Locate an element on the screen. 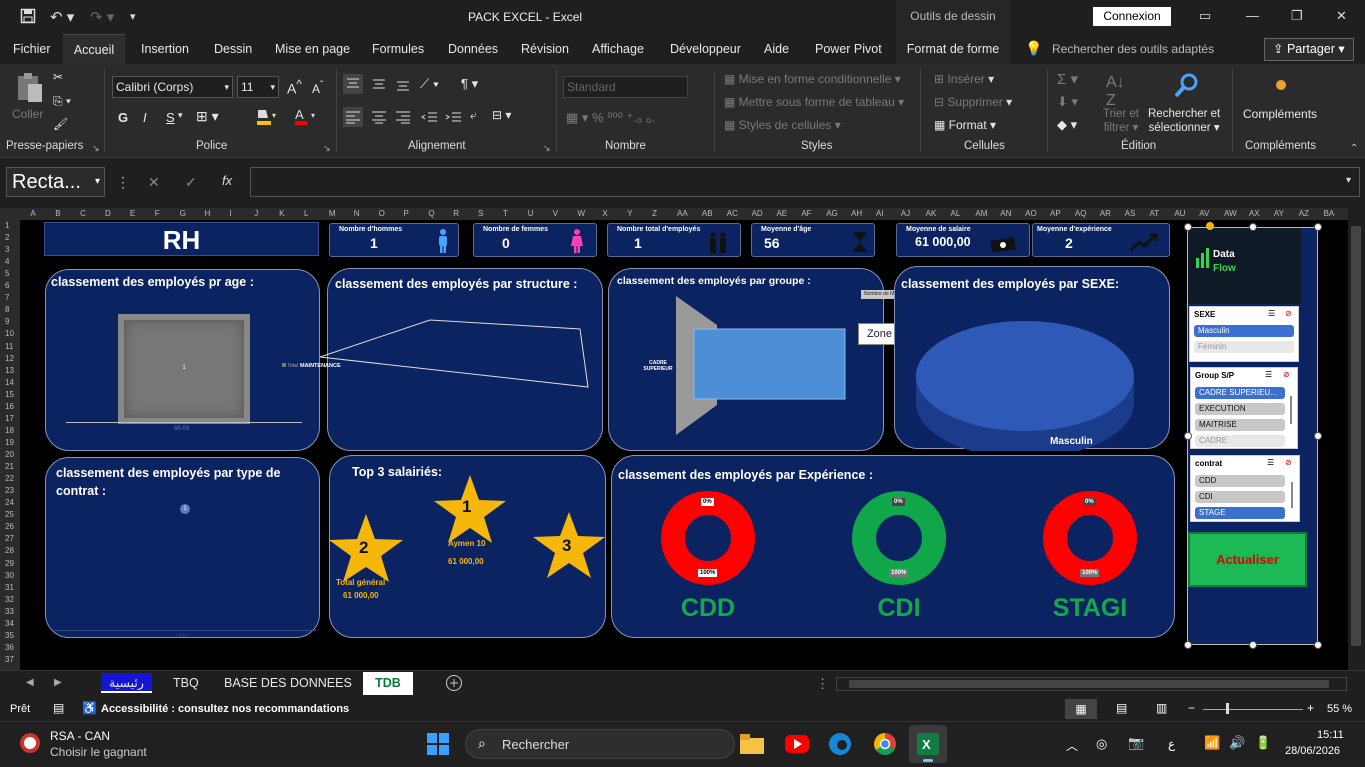 The height and width of the screenshot is (767, 1365). row-header: 22 is located at coordinates (9, 478).